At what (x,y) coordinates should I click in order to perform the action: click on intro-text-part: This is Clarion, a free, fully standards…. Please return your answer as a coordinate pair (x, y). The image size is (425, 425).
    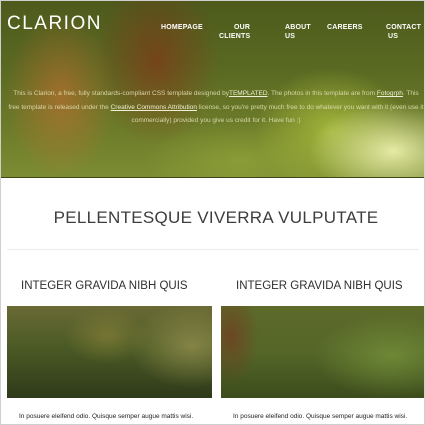
    Looking at the image, I should click on (121, 93).